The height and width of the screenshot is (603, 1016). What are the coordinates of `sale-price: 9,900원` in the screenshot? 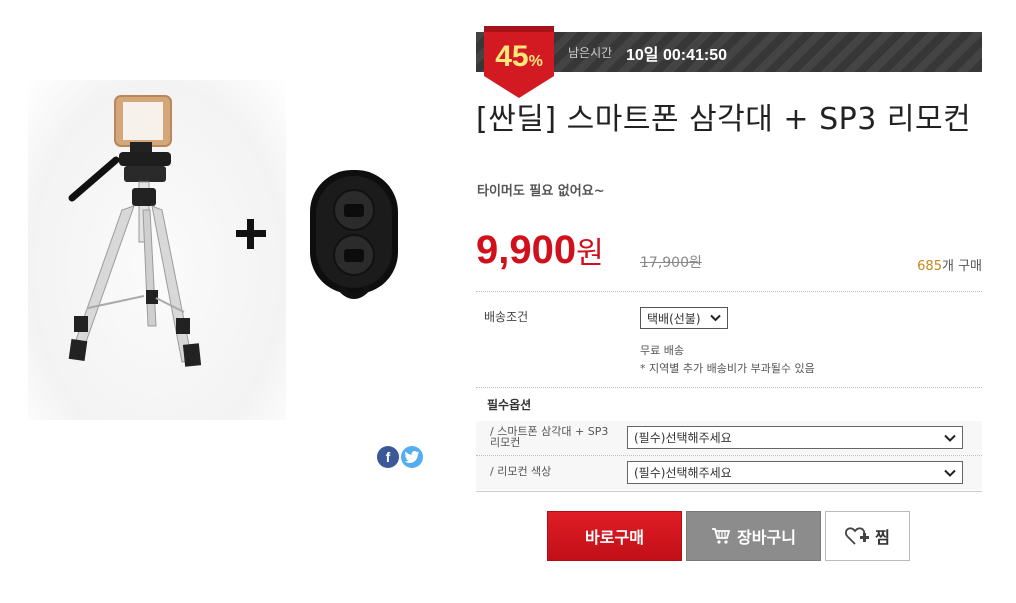 It's located at (540, 250).